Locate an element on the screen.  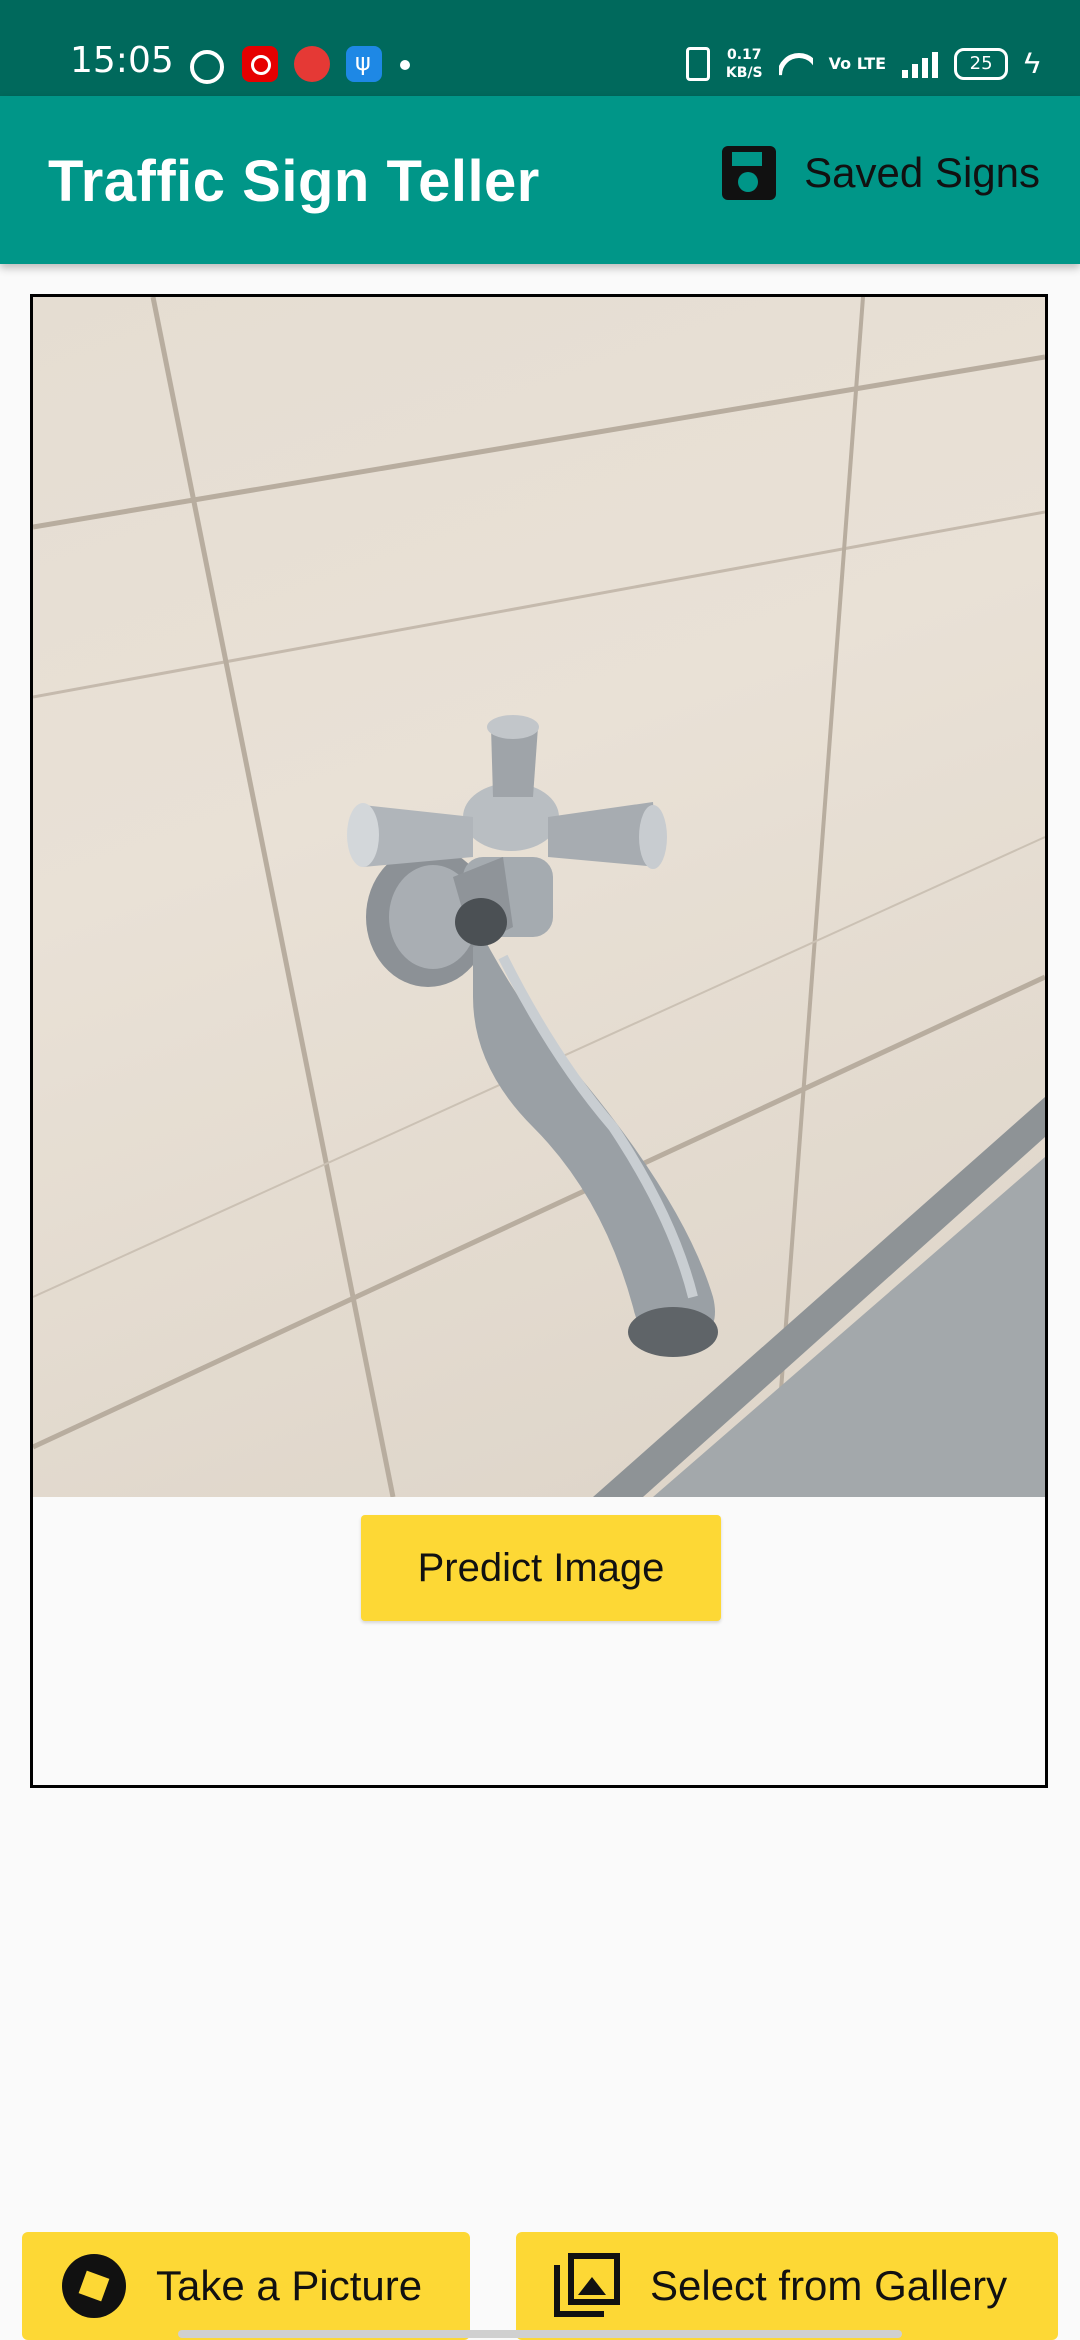
select-from-gallery-button: Select from Gallery is located at coordinates (787, 2286).